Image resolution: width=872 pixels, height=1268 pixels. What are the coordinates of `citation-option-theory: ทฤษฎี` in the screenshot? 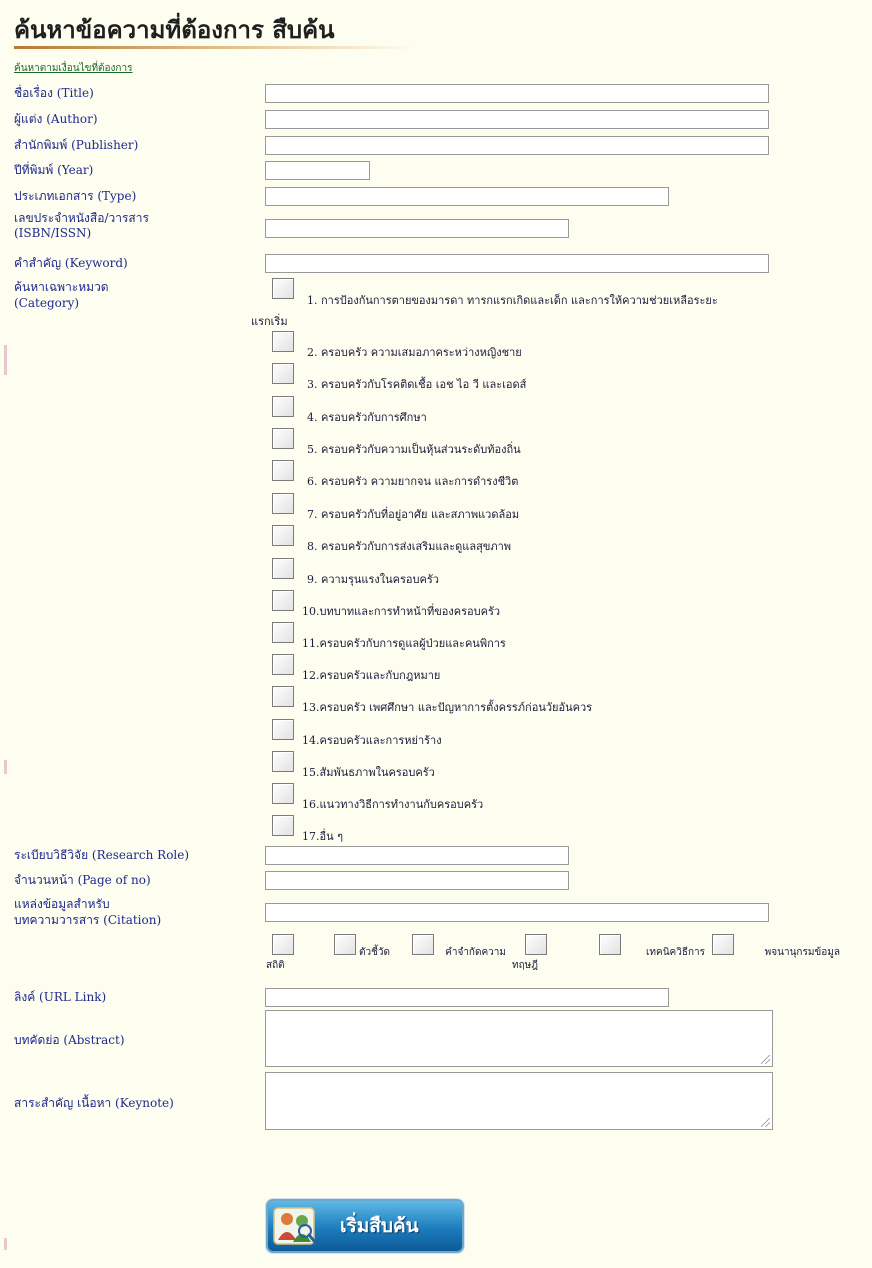 It's located at (525, 965).